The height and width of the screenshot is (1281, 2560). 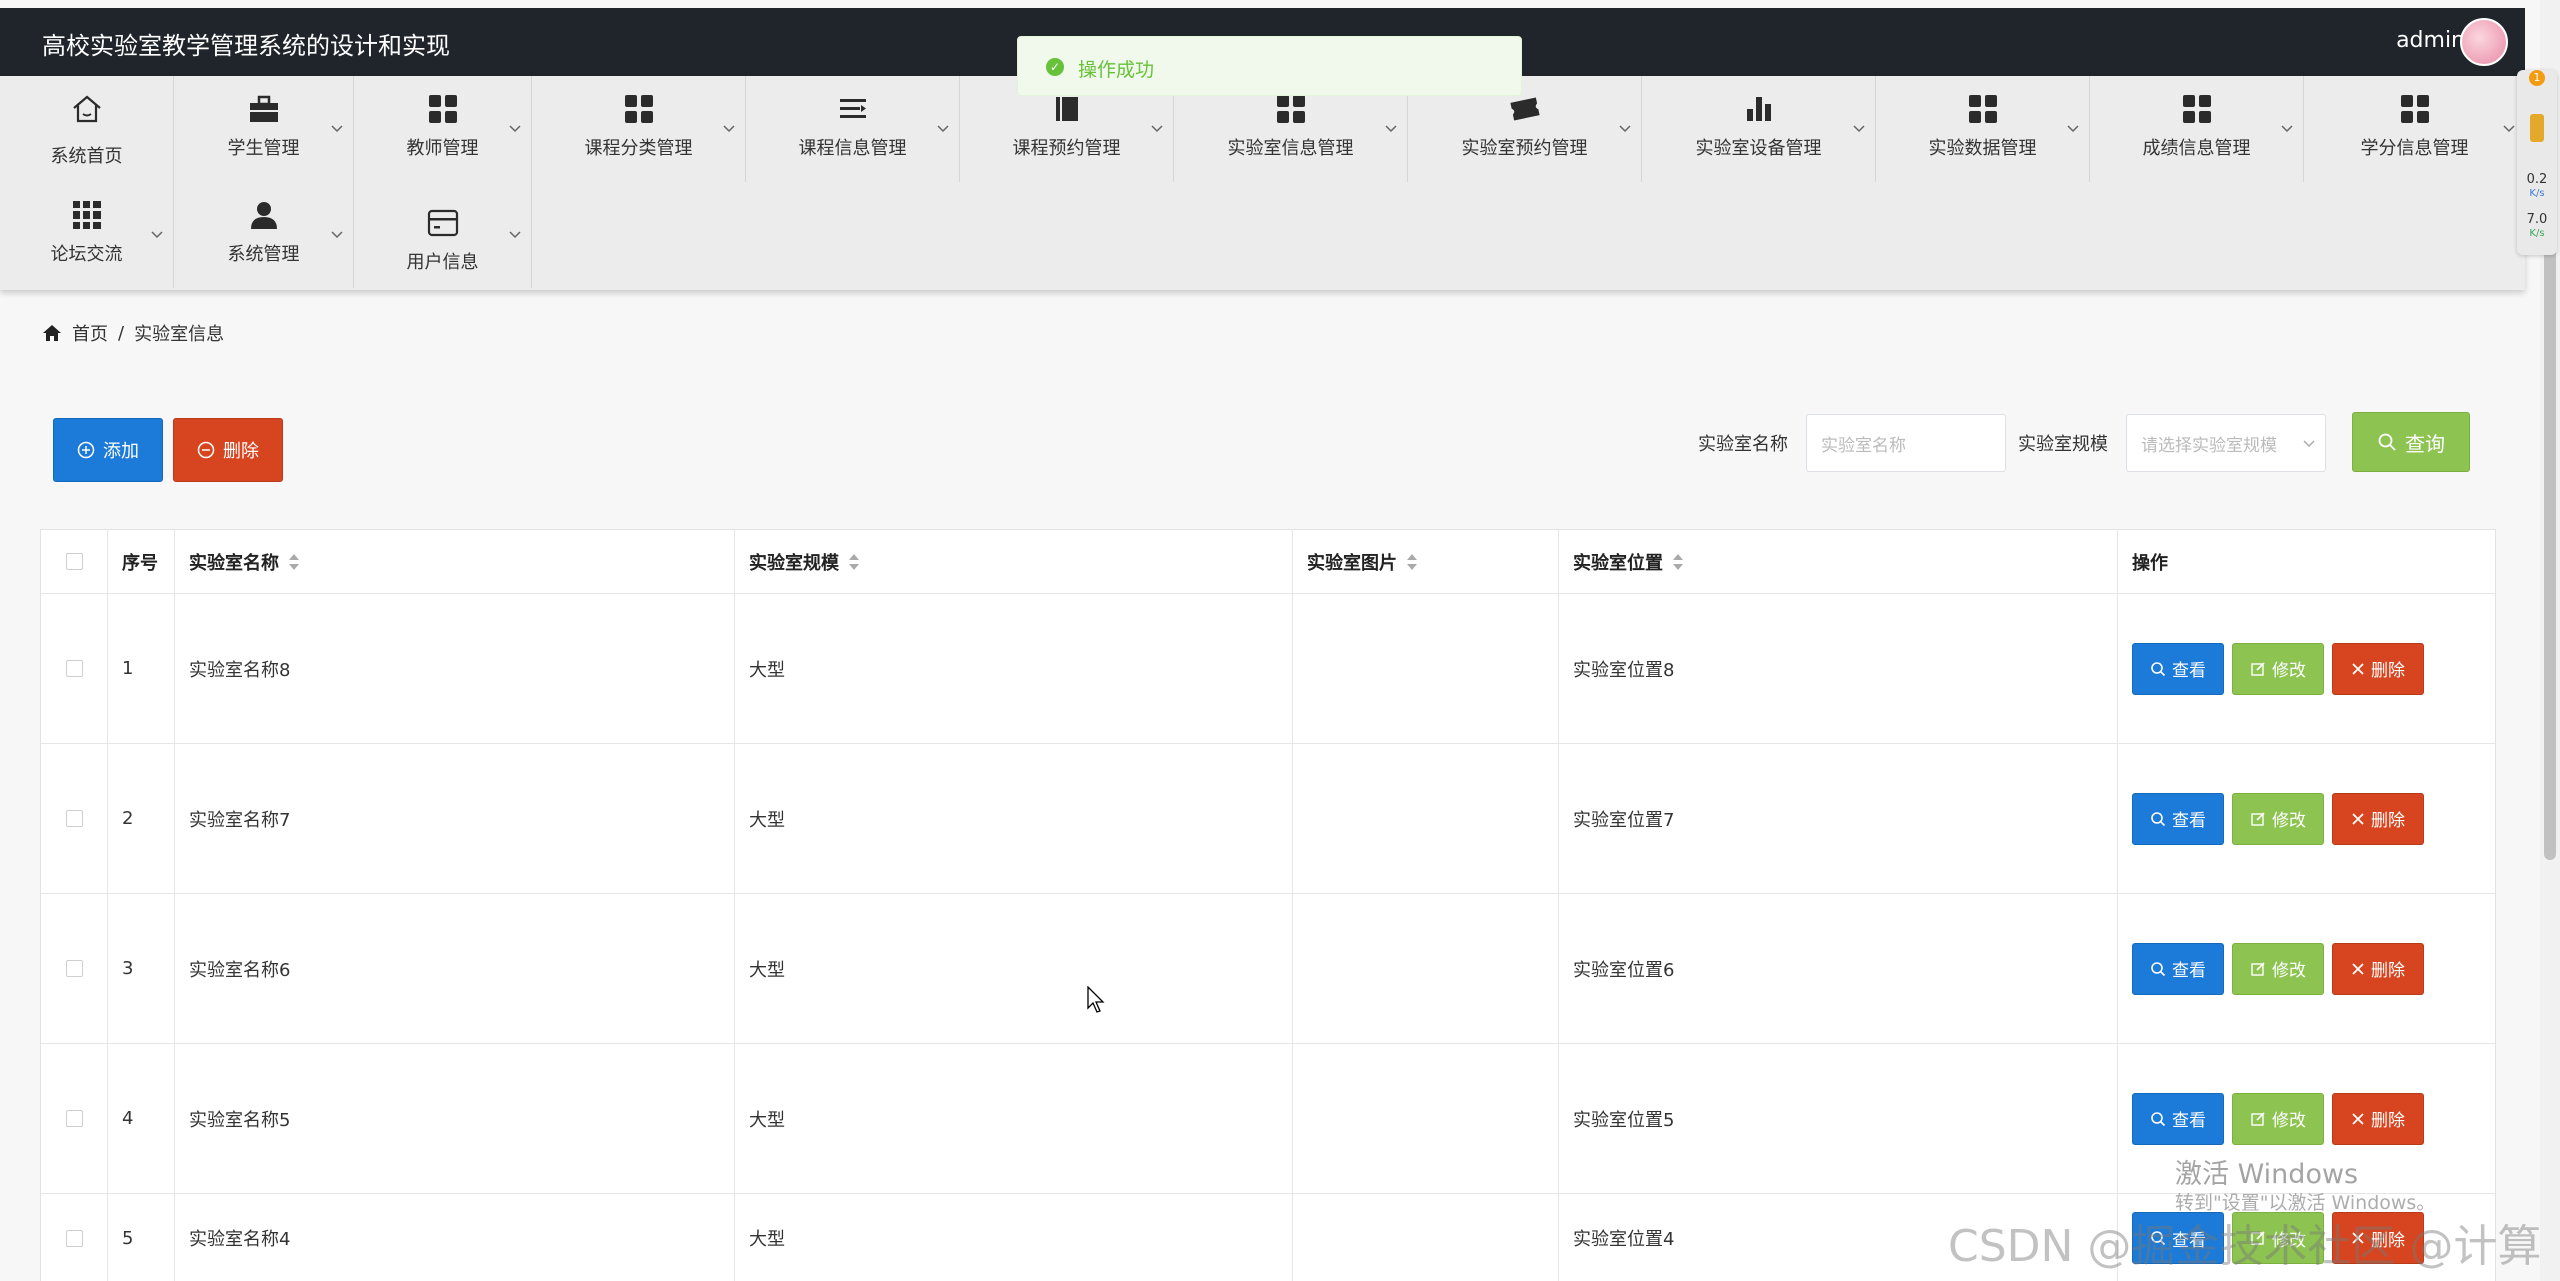 What do you see at coordinates (2063, 444) in the screenshot?
I see `lab-scale-label: 实验室规模` at bounding box center [2063, 444].